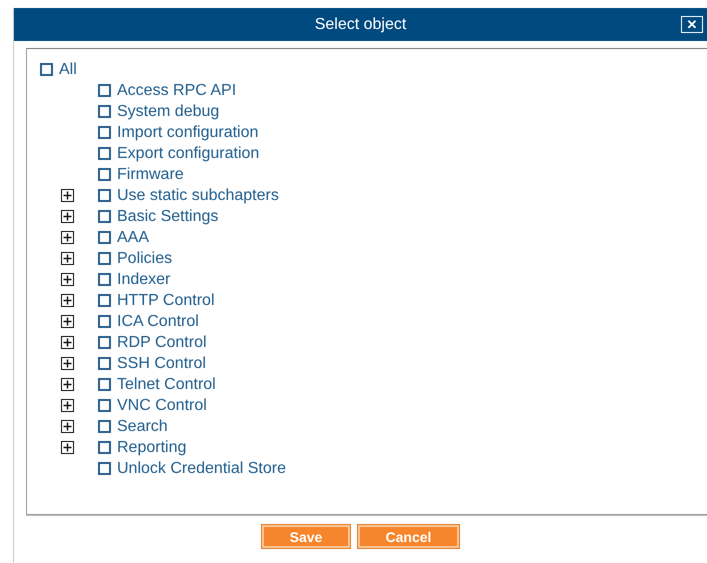 This screenshot has width=707, height=563. Describe the element at coordinates (142, 427) in the screenshot. I see `tree-item-label: Search` at that location.